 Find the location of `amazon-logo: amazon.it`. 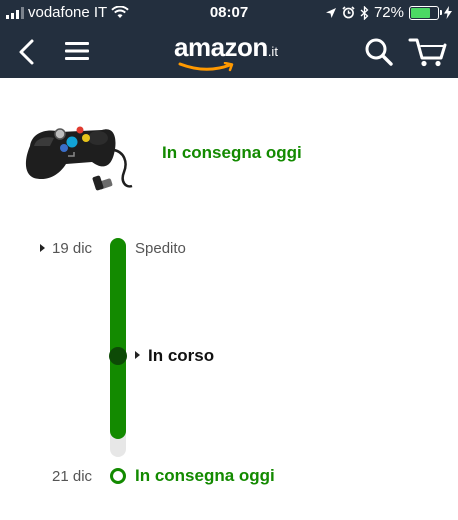

amazon-logo: amazon.it is located at coordinates (234, 52).